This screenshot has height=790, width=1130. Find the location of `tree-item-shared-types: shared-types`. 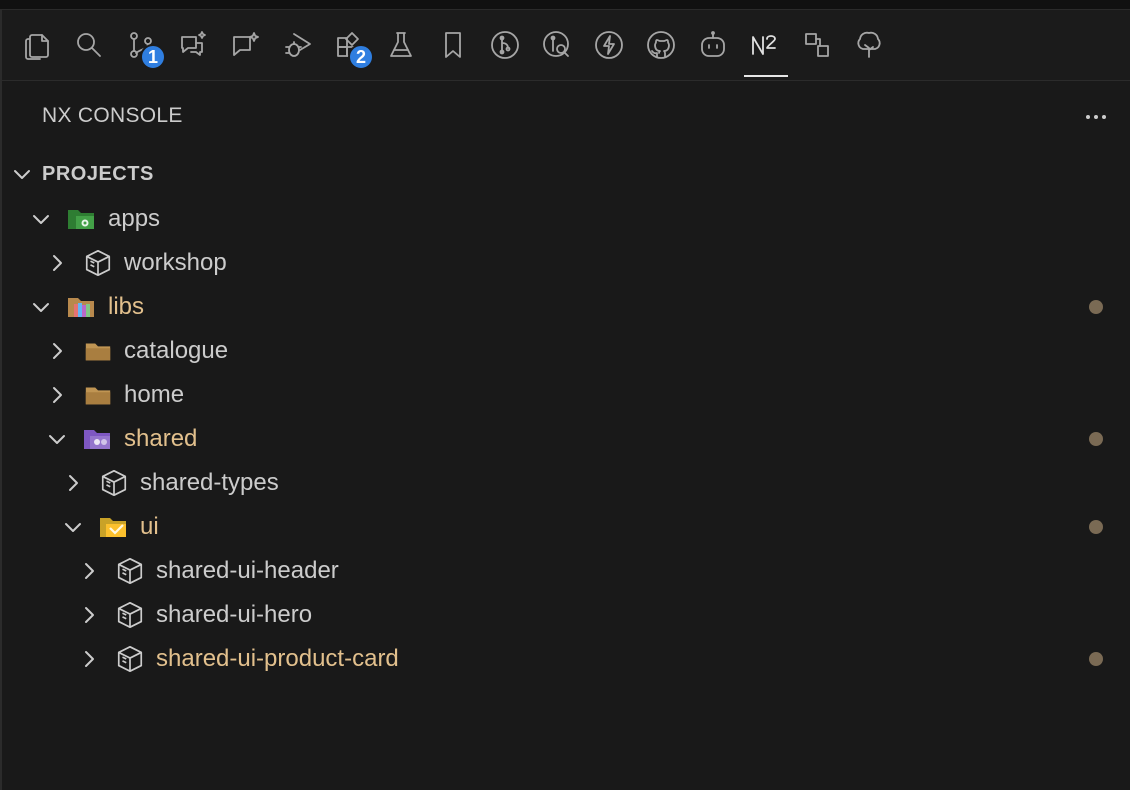

tree-item-shared-types: shared-types is located at coordinates (565, 483).